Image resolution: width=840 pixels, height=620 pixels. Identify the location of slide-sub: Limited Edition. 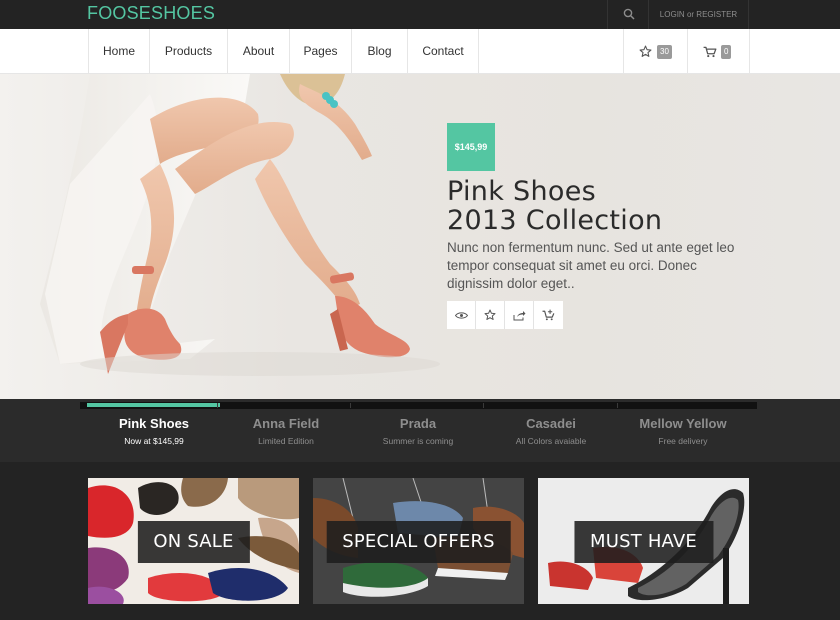
(286, 441).